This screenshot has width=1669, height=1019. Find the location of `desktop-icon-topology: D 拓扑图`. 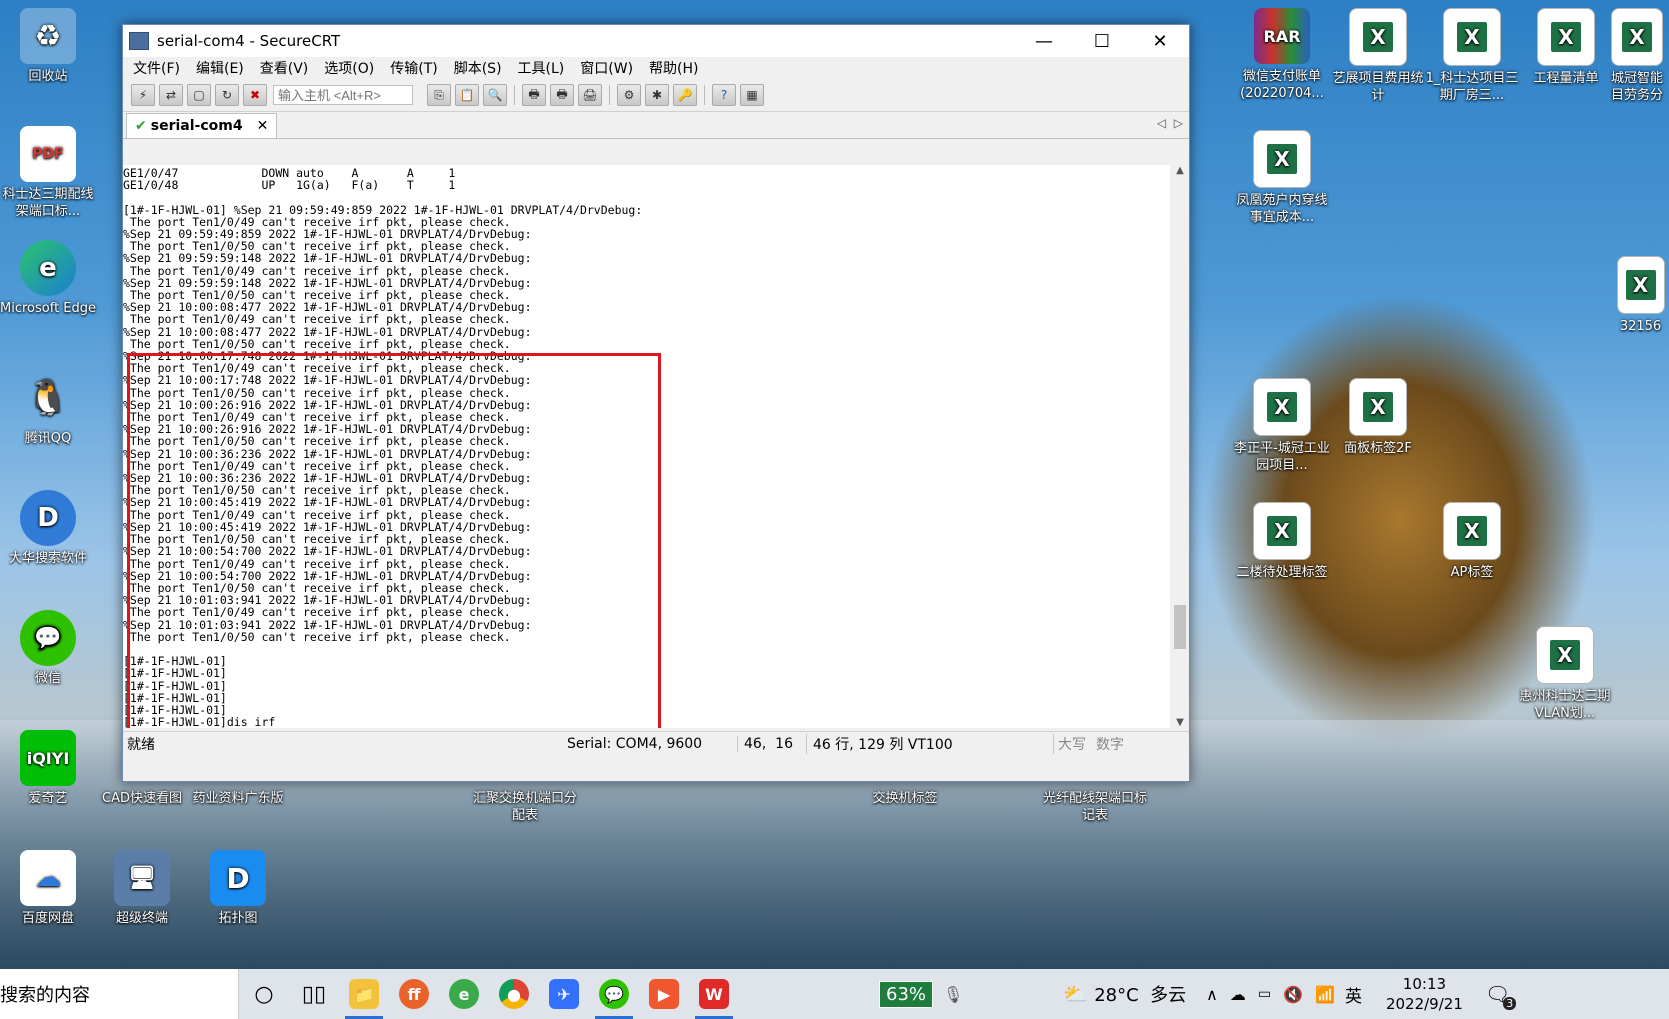

desktop-icon-topology: D 拓扑图 is located at coordinates (238, 888).